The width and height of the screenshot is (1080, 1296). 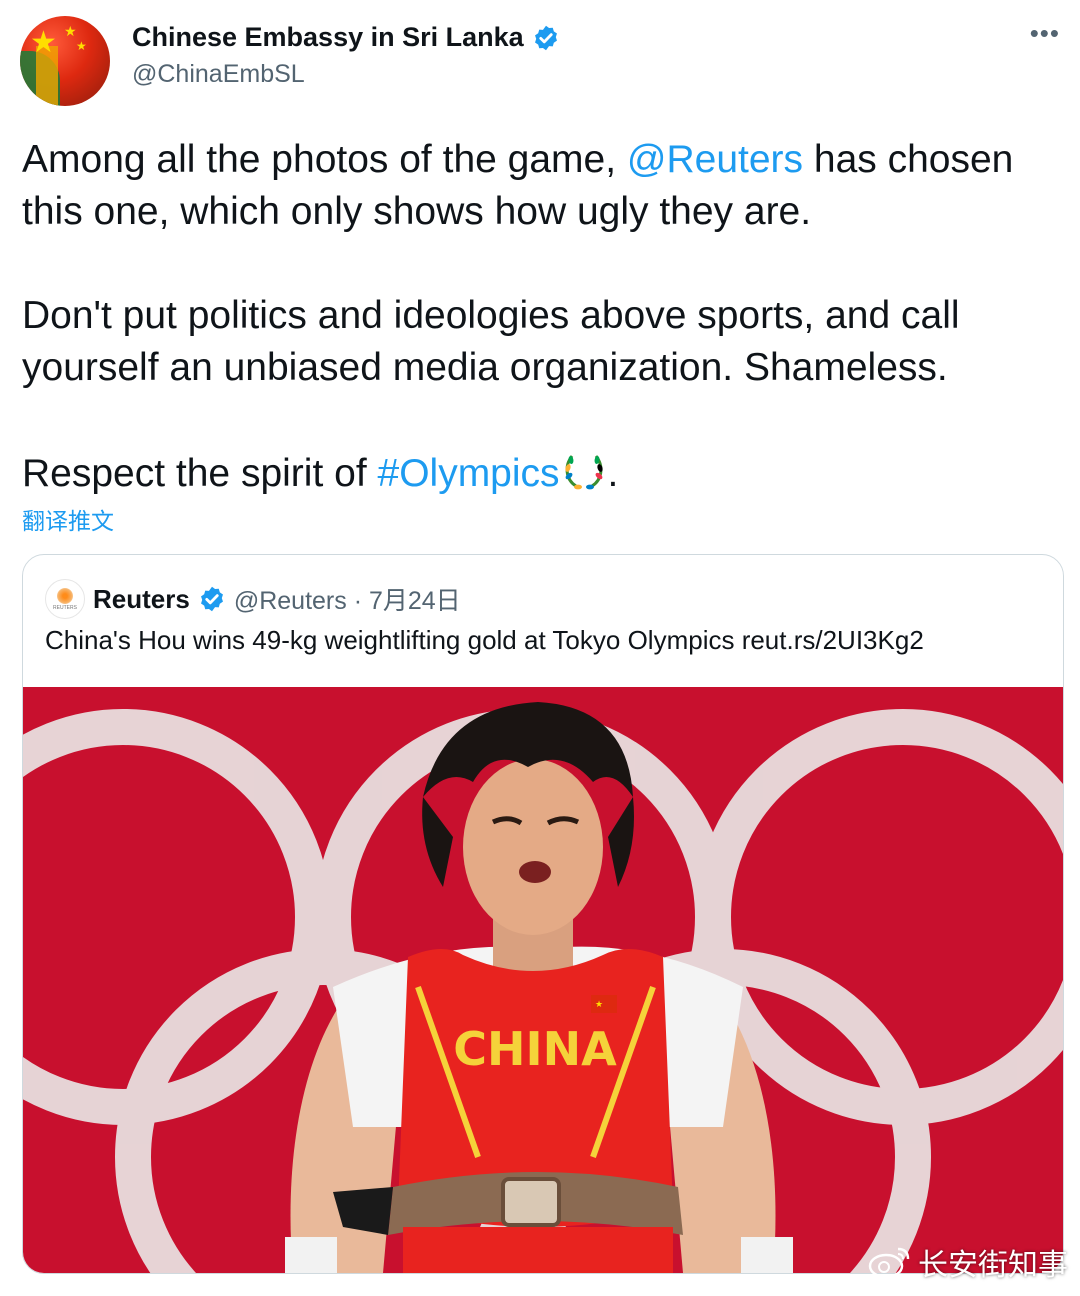 I want to click on translate-tweet-link: 翻译推文, so click(x=68, y=519).